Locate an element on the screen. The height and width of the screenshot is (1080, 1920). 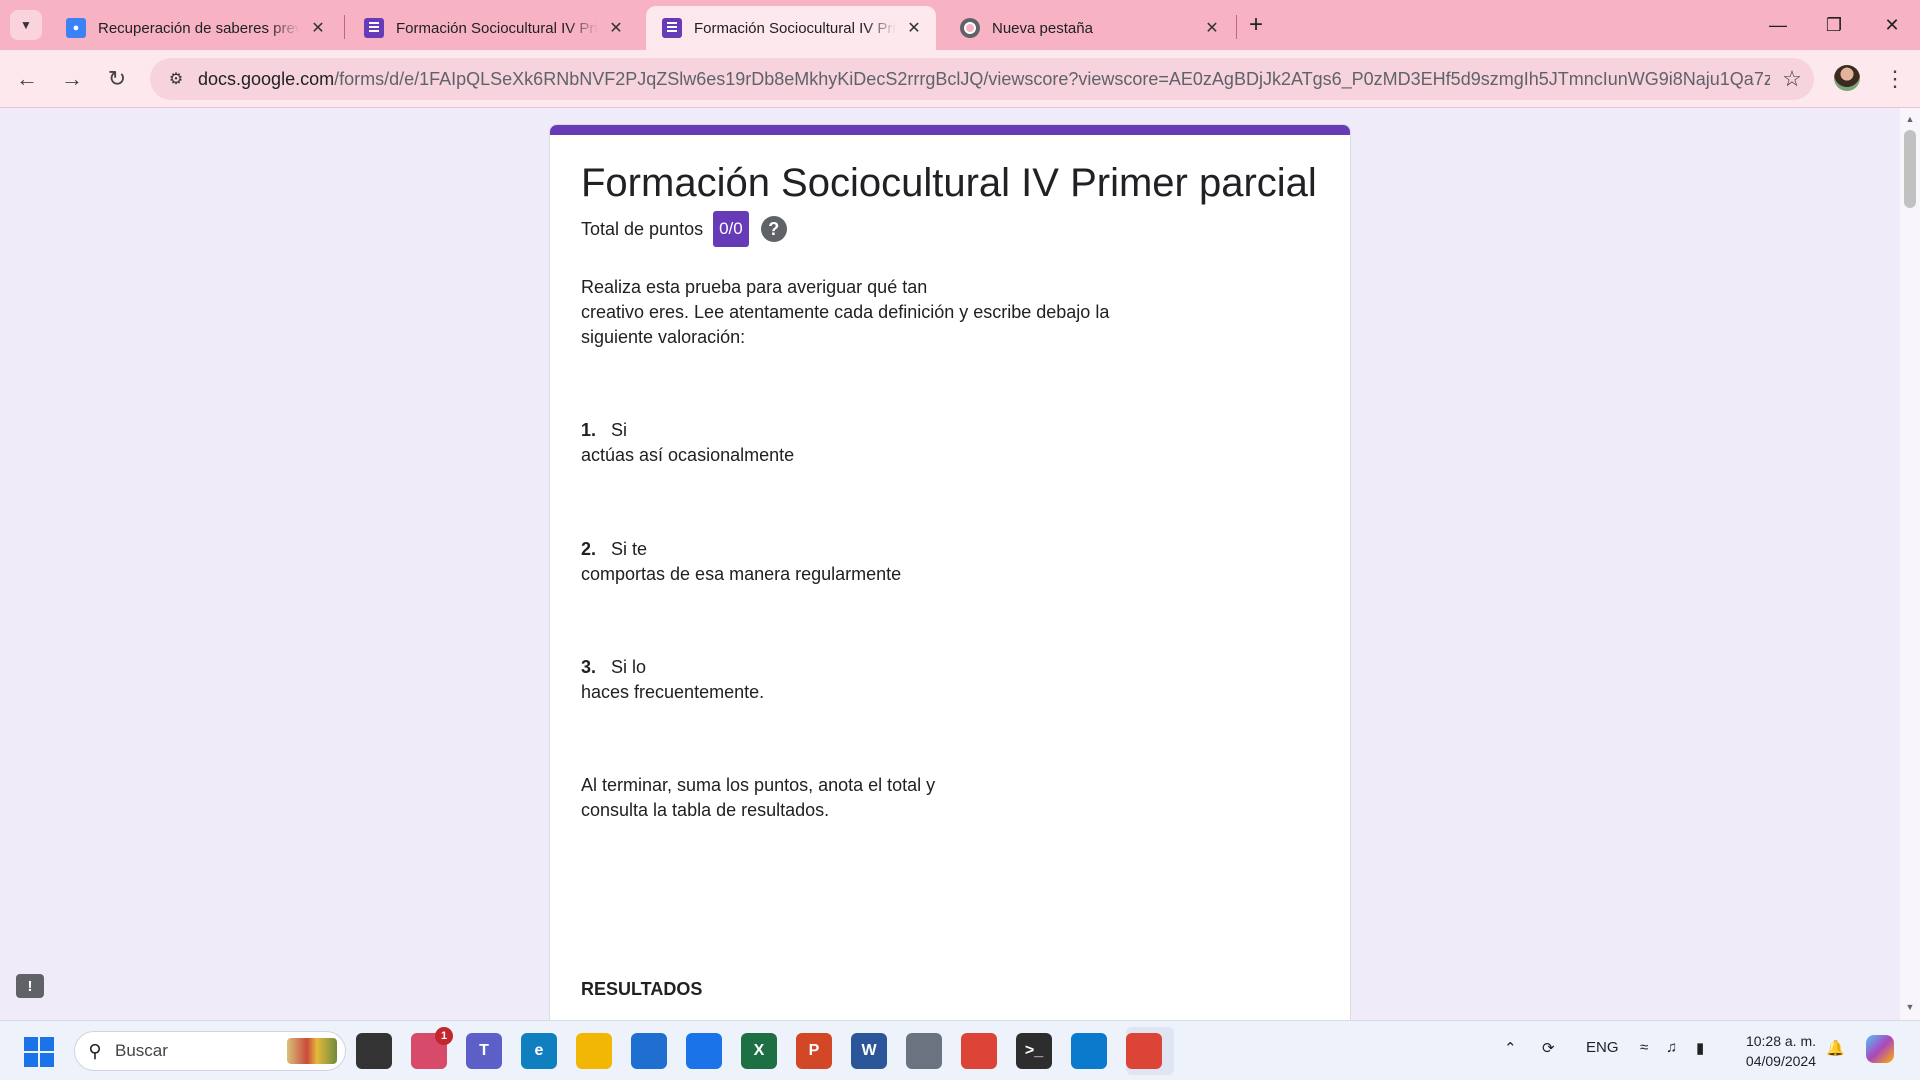
minimize-icon: — is located at coordinates (1778, 24).